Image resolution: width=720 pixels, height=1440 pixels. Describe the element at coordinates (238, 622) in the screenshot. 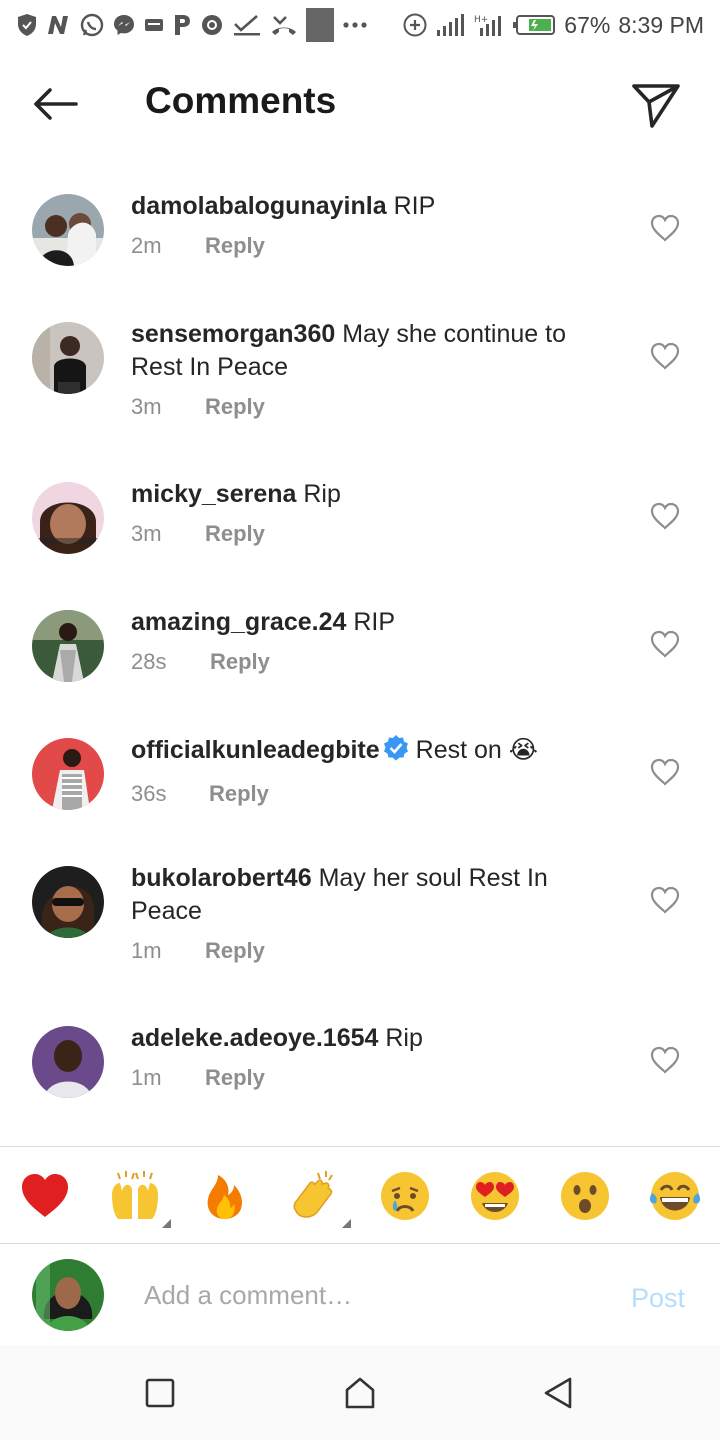

I see `comment-username: amazing_grace.24` at that location.